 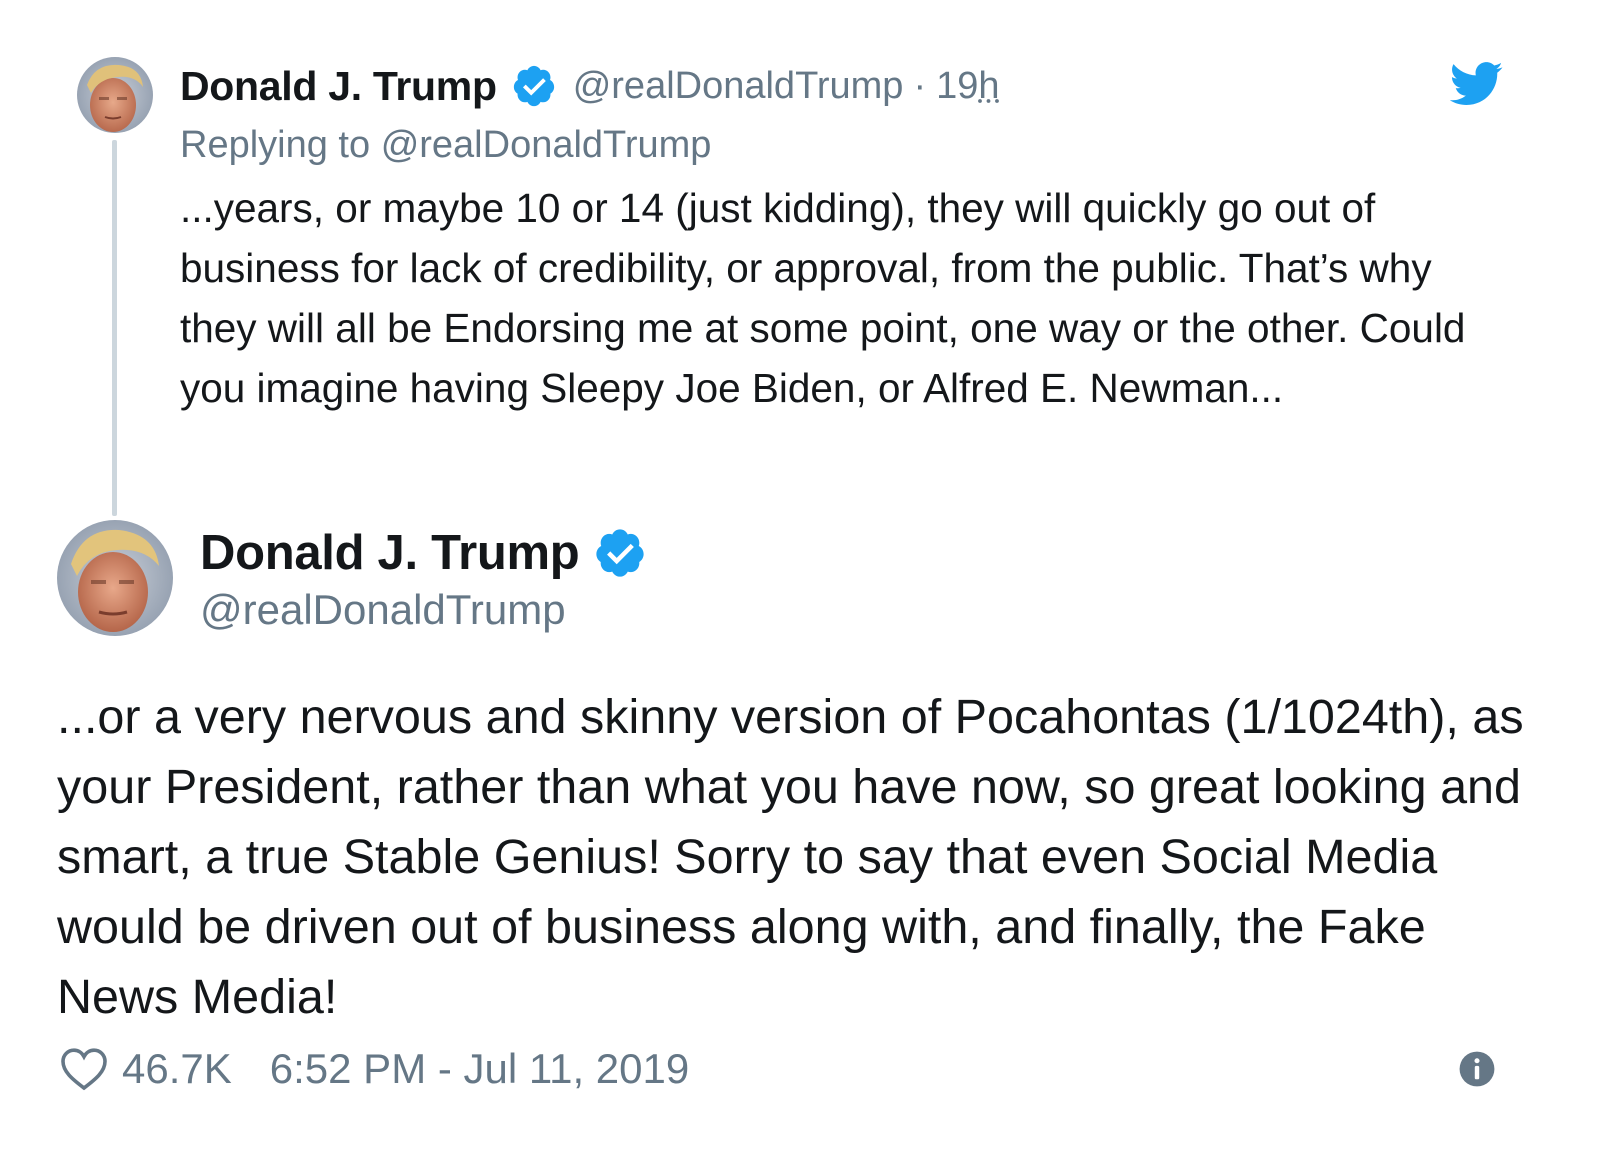 What do you see at coordinates (275, 145) in the screenshot?
I see `replying-to-label: Replying to` at bounding box center [275, 145].